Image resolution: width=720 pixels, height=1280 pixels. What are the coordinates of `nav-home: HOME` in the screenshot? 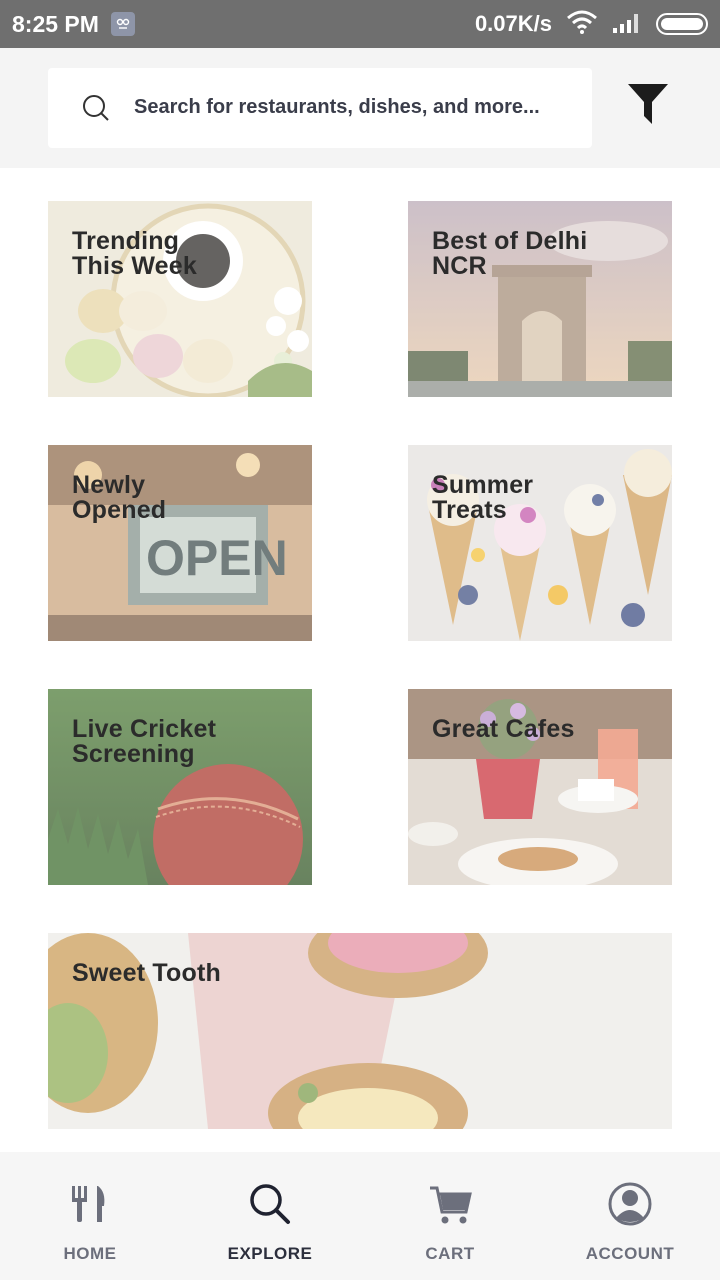 It's located at (90, 1216).